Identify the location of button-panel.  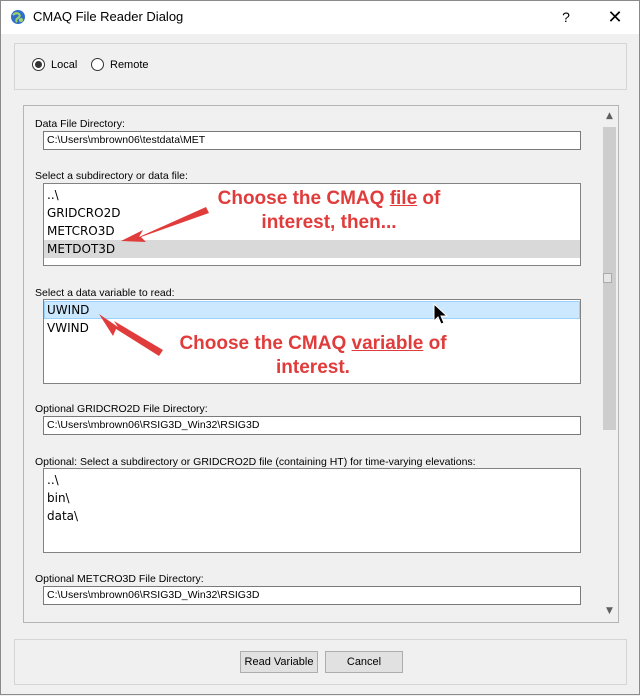
(320, 662).